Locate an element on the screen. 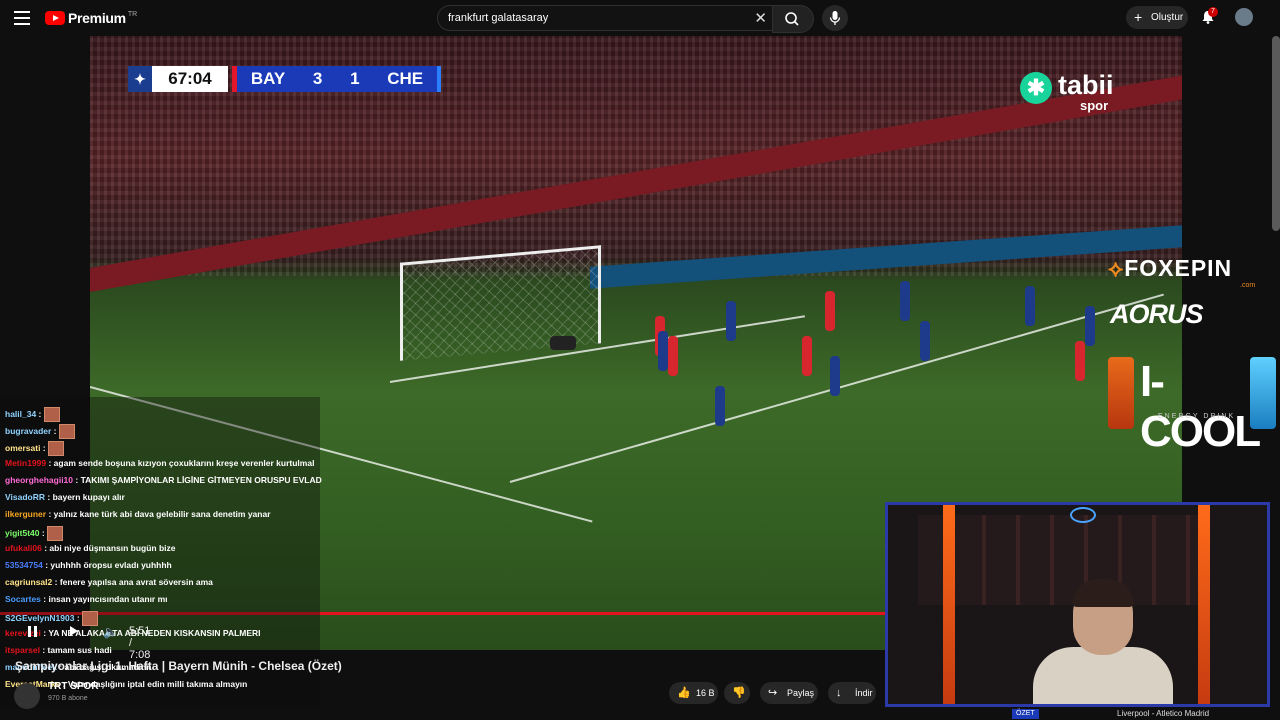  streamer-logo-icon is located at coordinates (1083, 515).